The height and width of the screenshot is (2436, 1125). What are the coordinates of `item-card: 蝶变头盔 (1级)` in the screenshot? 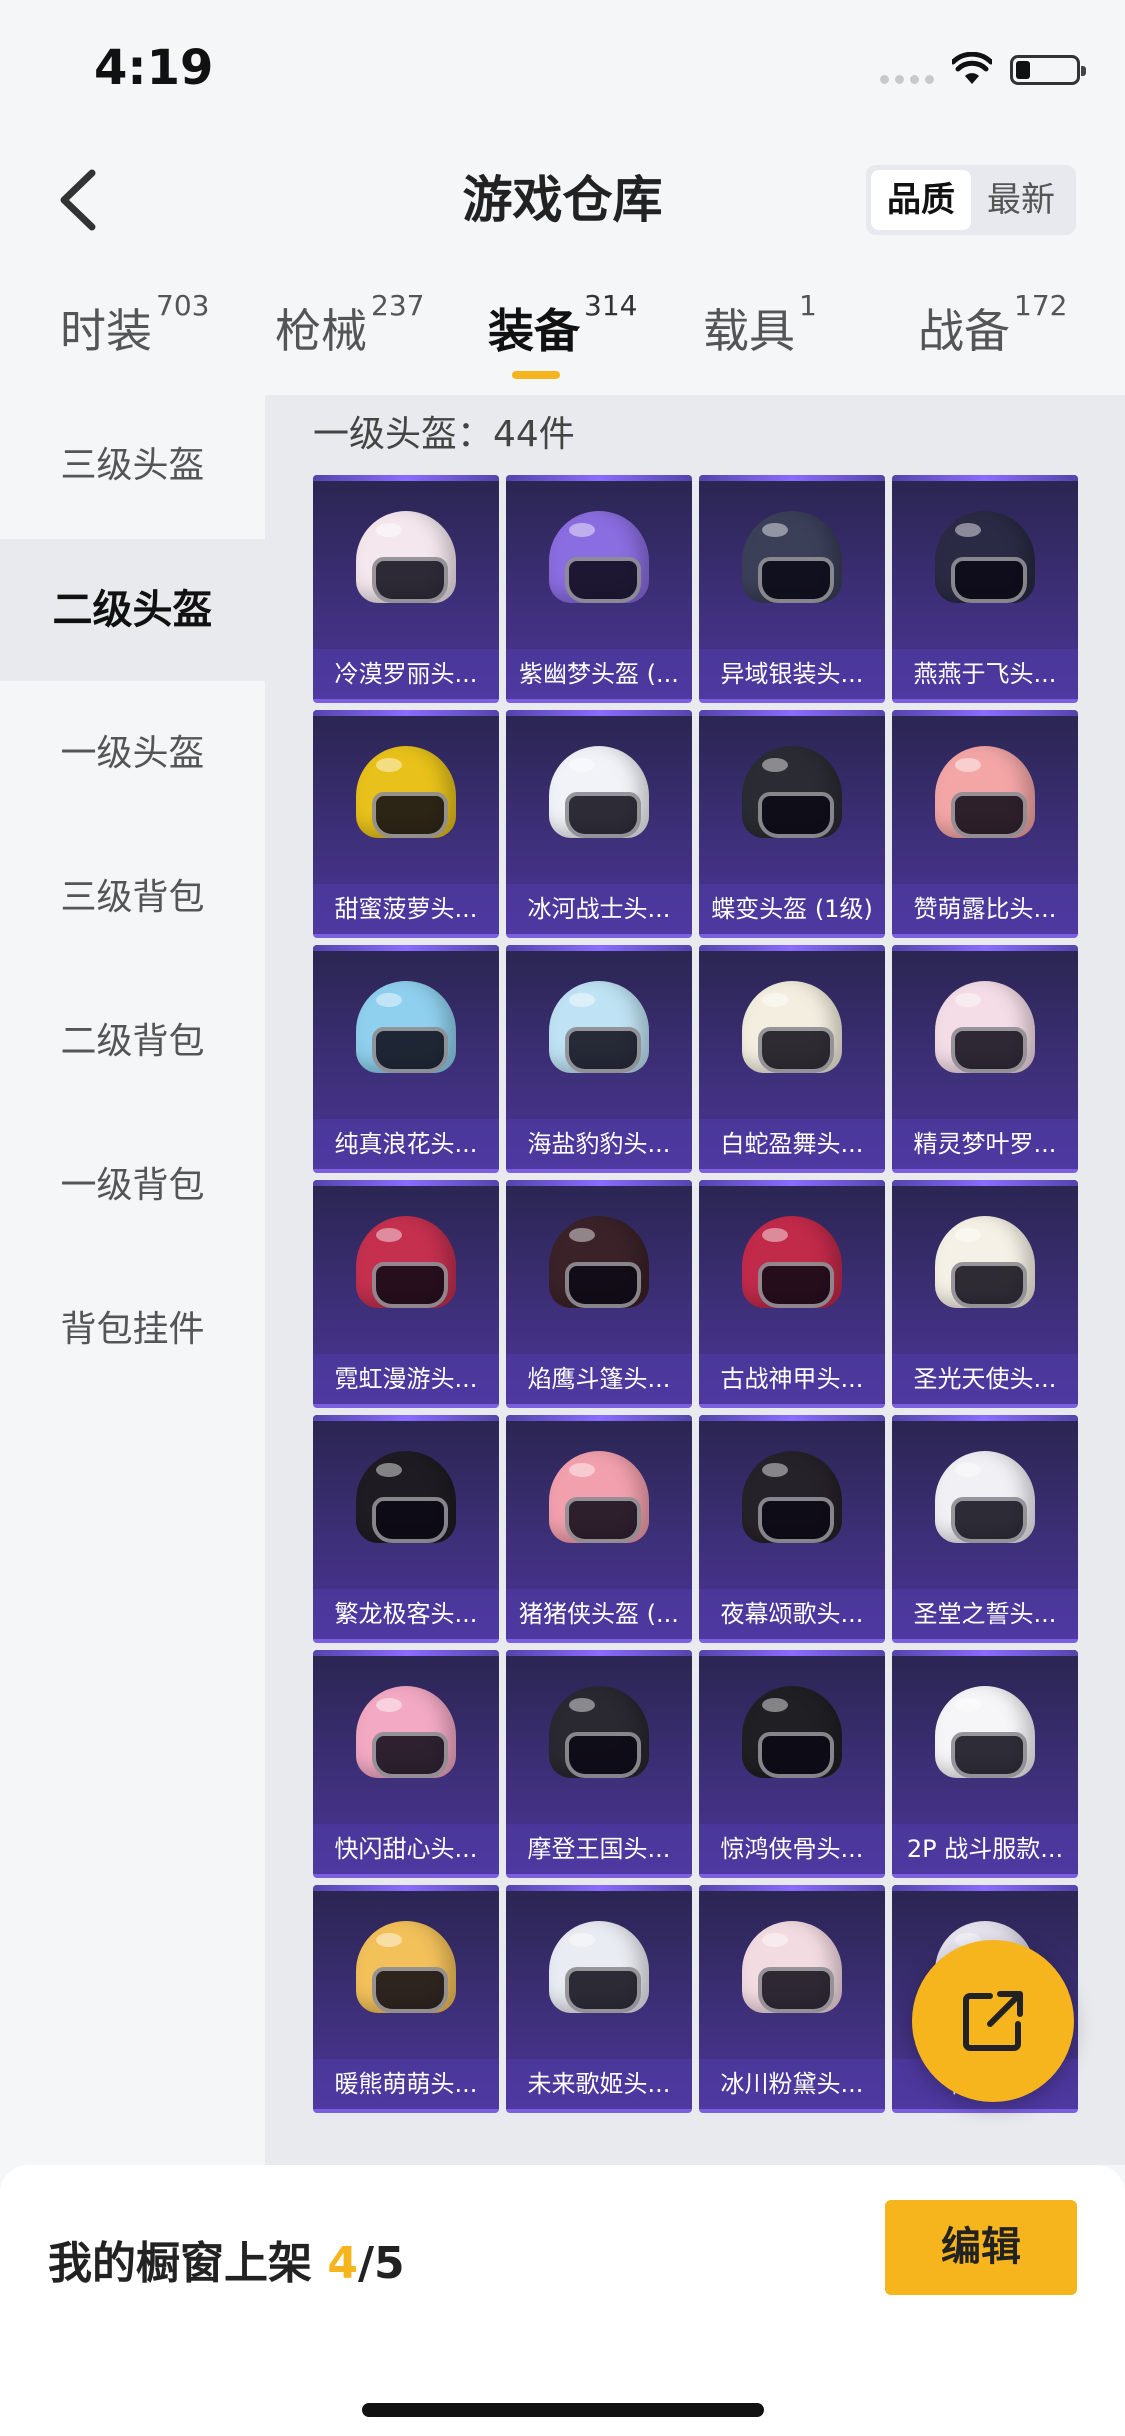 It's located at (792, 824).